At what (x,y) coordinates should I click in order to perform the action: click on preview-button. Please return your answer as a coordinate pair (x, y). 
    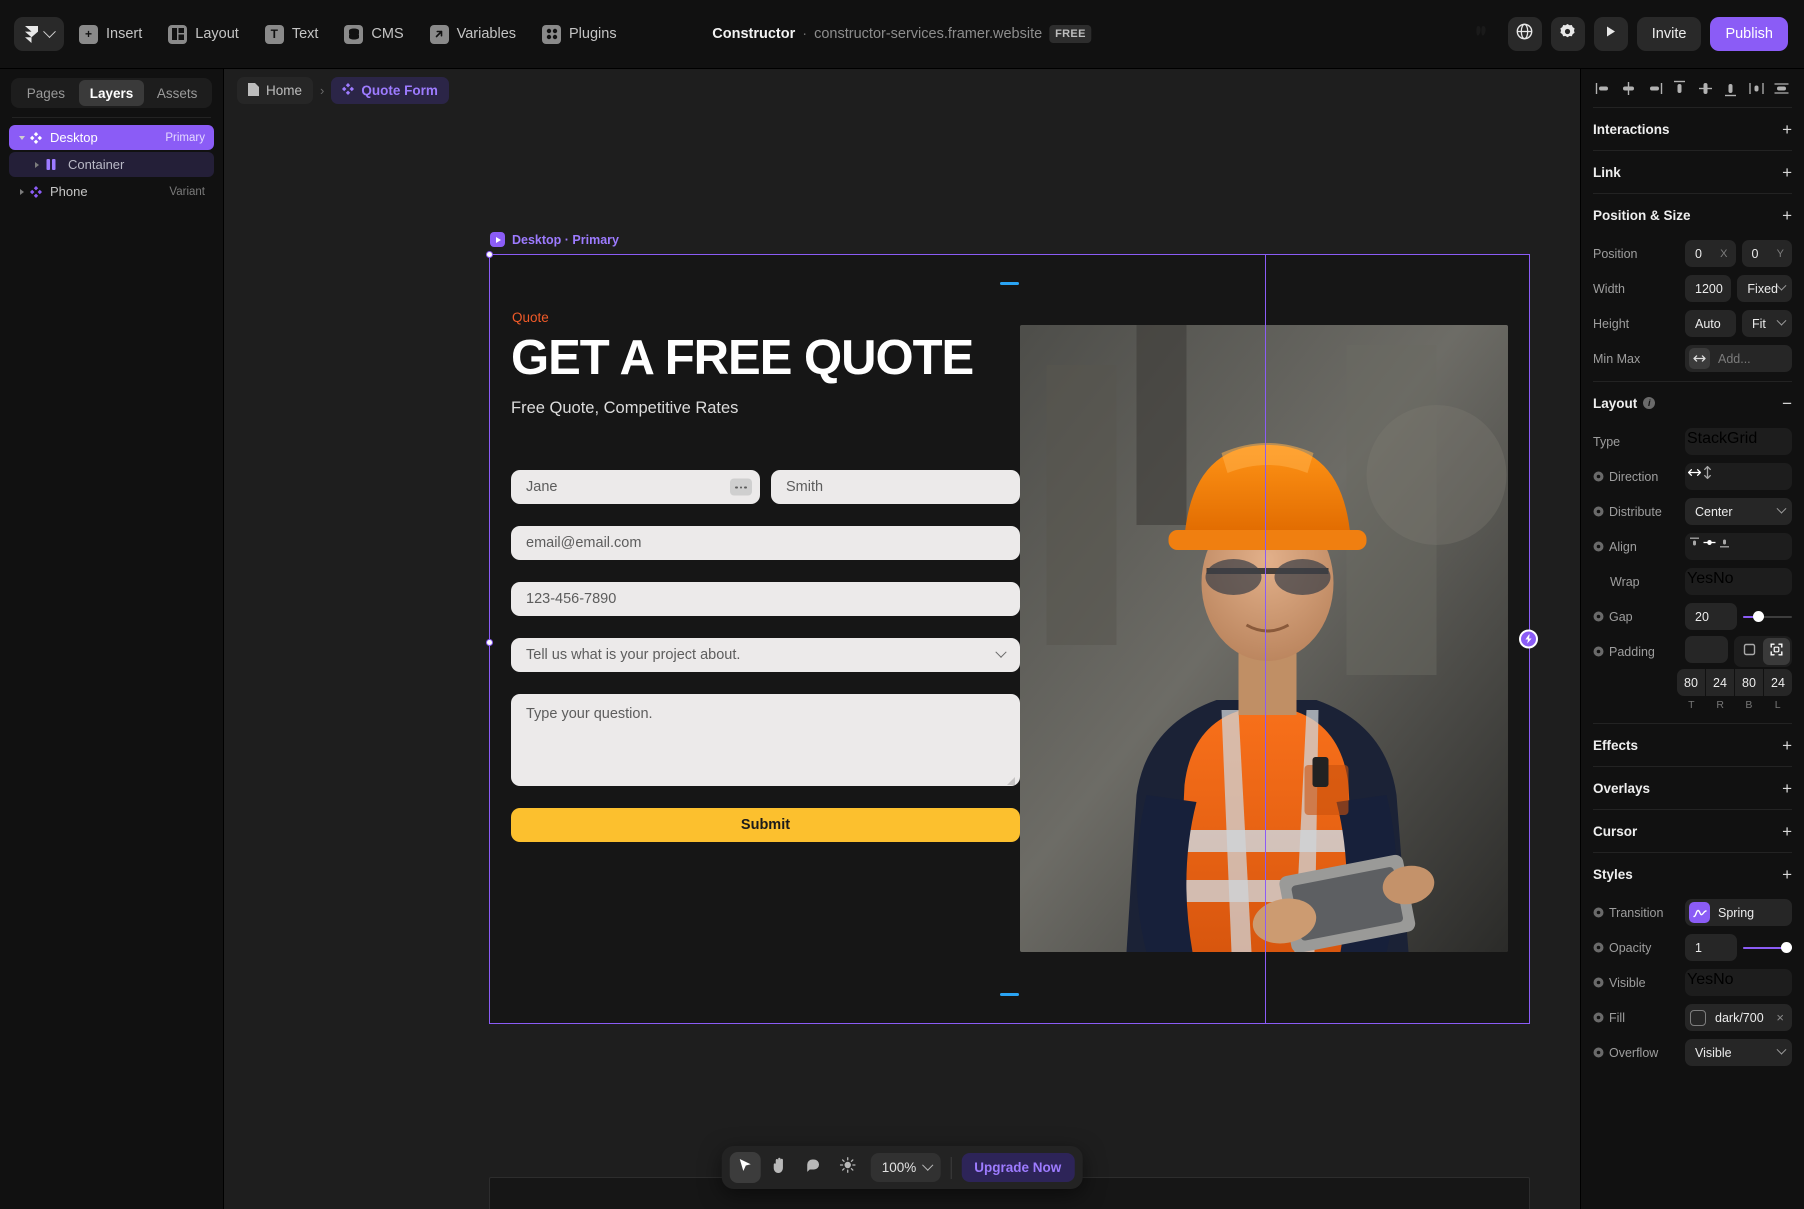
    Looking at the image, I should click on (1610, 34).